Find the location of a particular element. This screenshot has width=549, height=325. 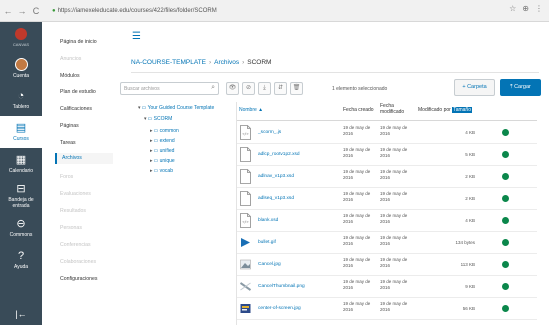

file-name: adlcp_rootv1p2.xsd is located at coordinates (279, 154).